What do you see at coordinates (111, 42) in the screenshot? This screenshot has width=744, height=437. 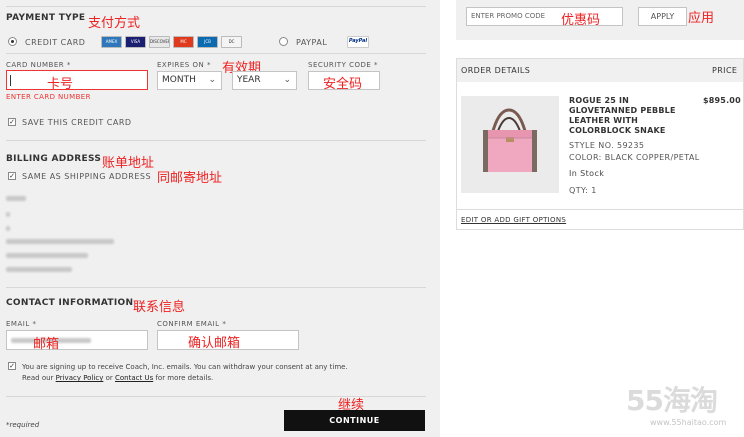 I see `amex-card-icon: AMEX` at bounding box center [111, 42].